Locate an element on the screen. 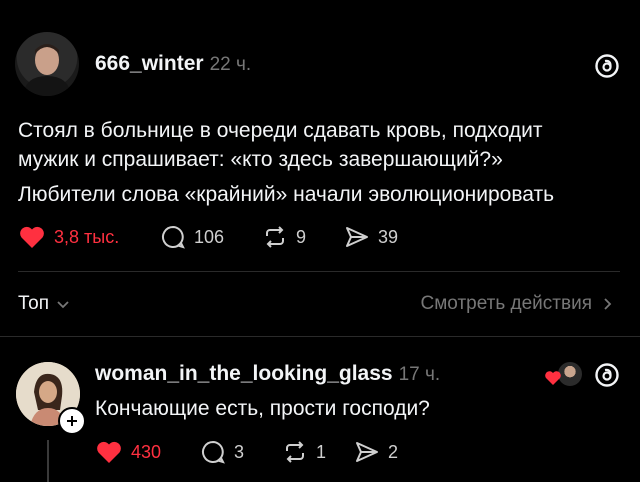  post-actions: 3,8 тыс. 106 9 39 is located at coordinates (208, 237).